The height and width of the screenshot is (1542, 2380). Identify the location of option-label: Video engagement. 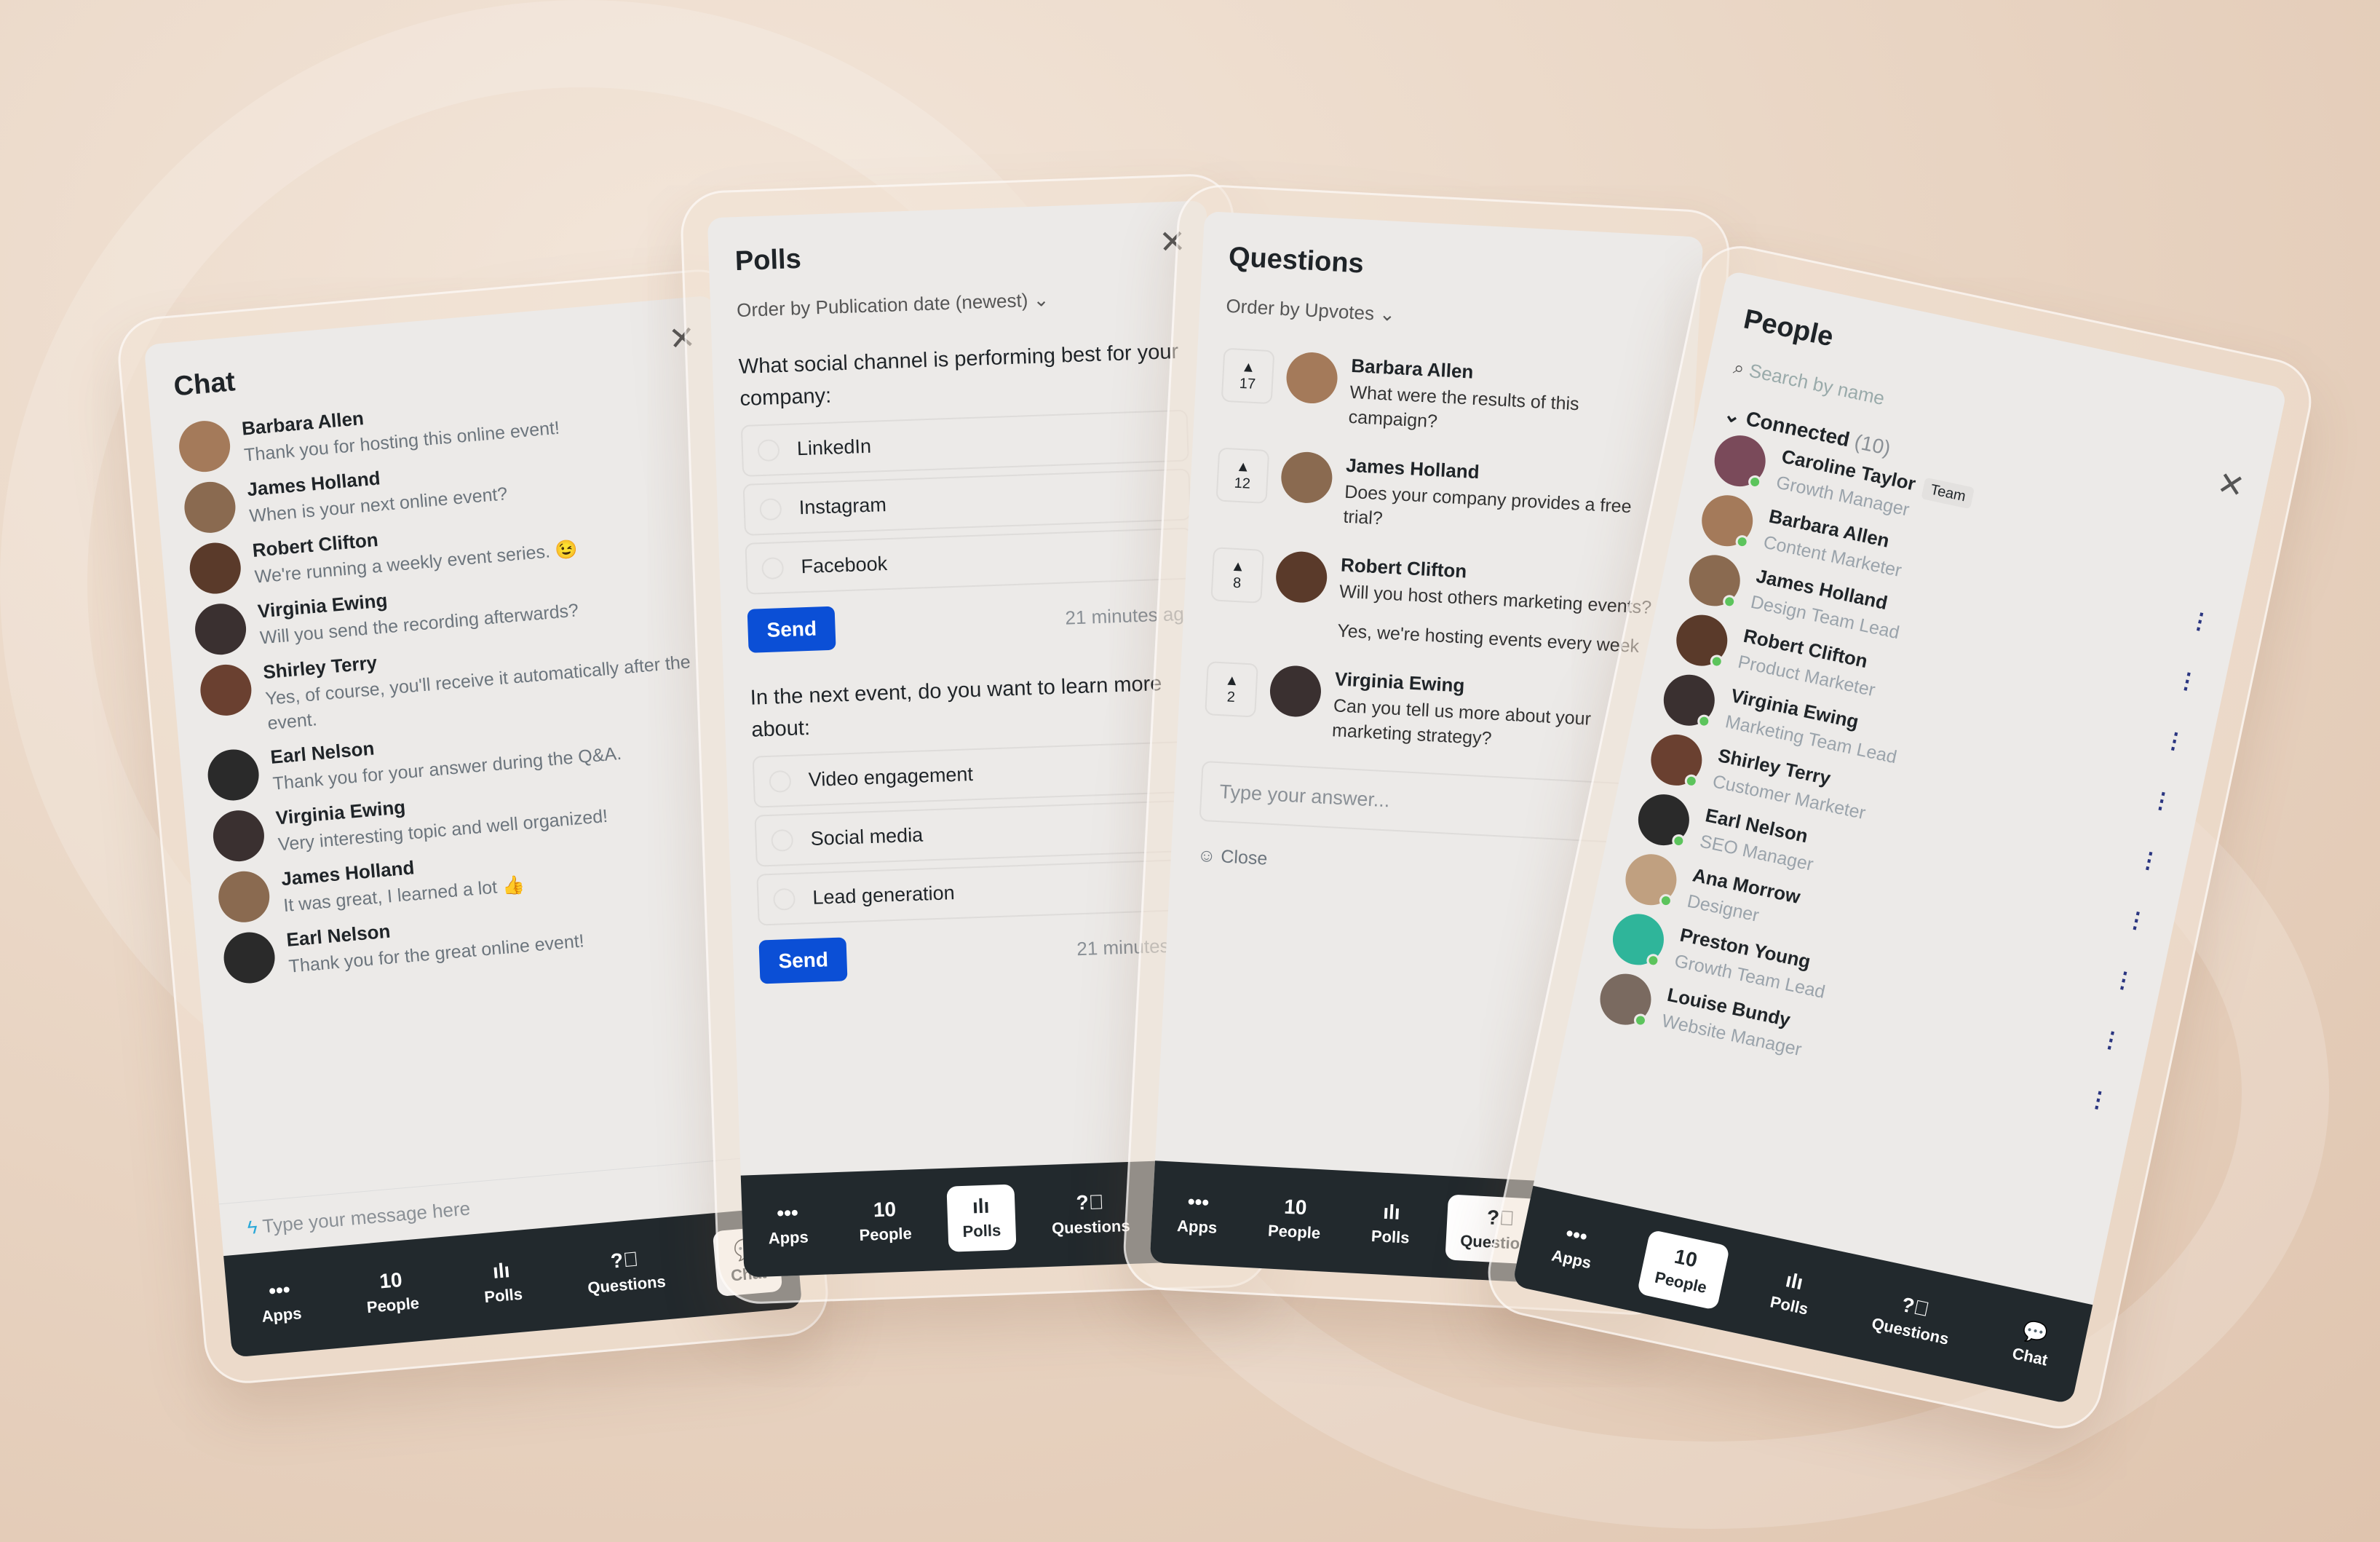
(891, 777).